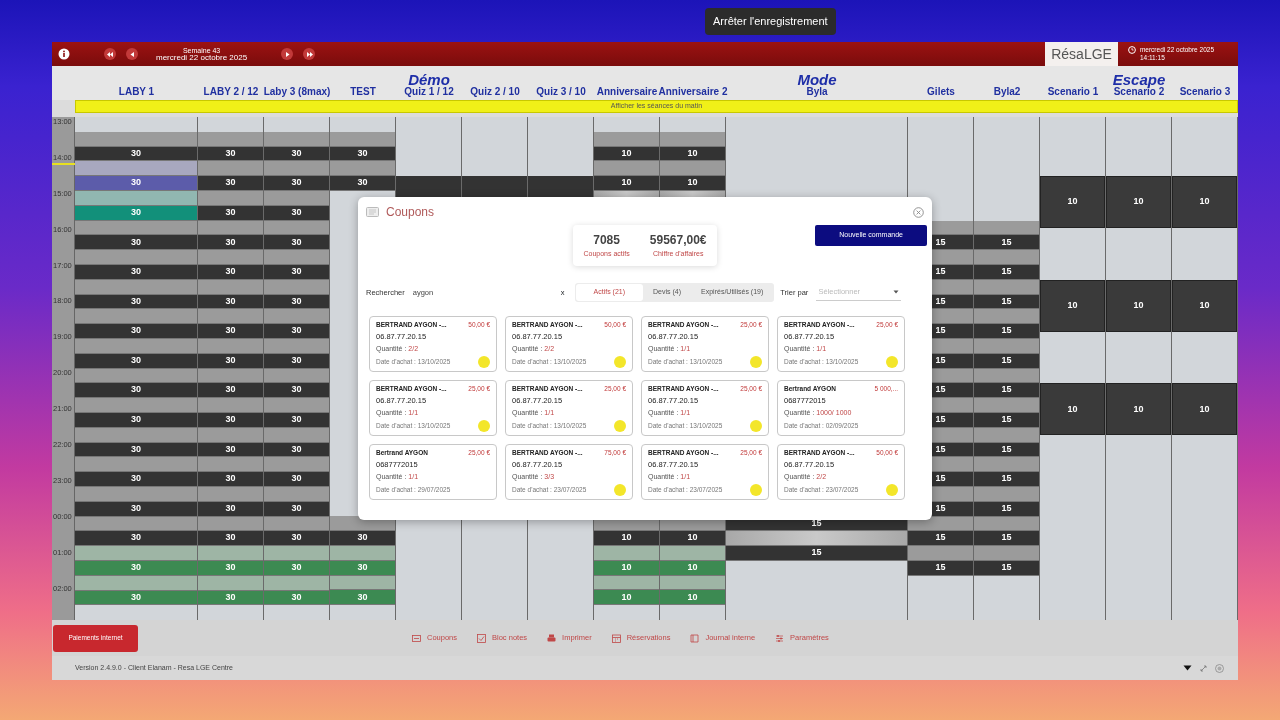 The height and width of the screenshot is (720, 1280). I want to click on group-label: Démo, so click(429, 79).